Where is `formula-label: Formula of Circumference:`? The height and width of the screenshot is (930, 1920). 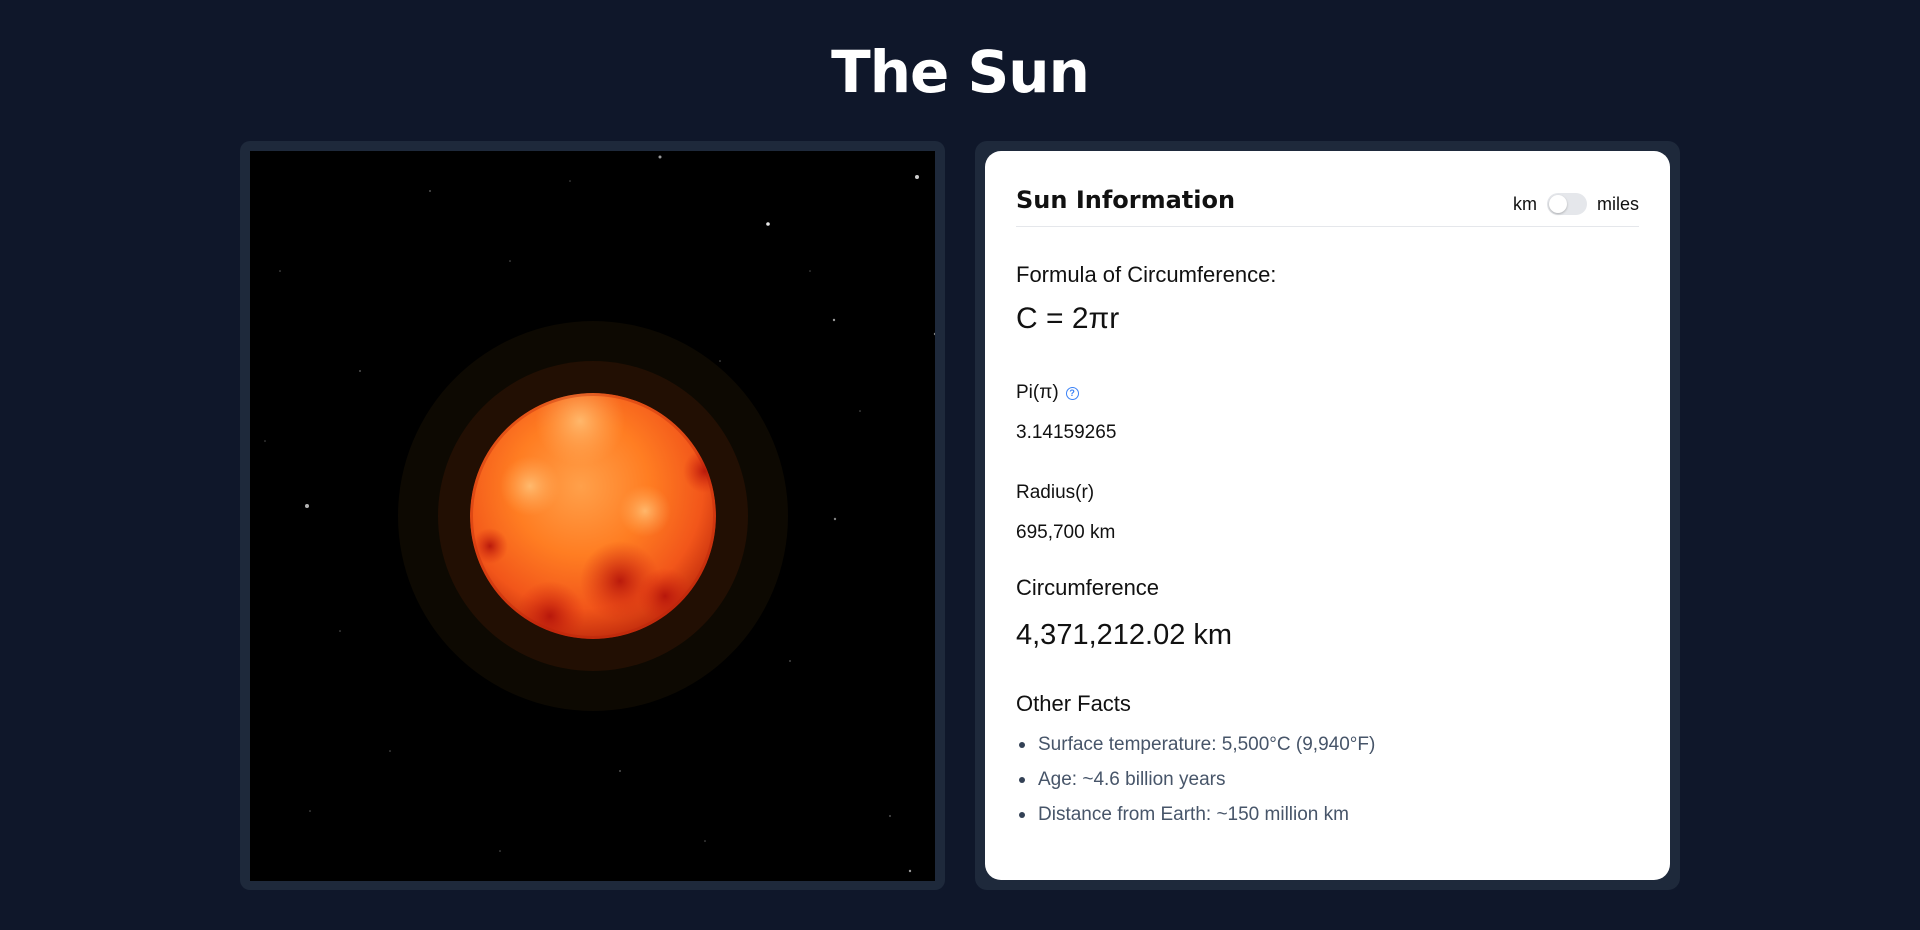
formula-label: Formula of Circumference: is located at coordinates (1146, 274).